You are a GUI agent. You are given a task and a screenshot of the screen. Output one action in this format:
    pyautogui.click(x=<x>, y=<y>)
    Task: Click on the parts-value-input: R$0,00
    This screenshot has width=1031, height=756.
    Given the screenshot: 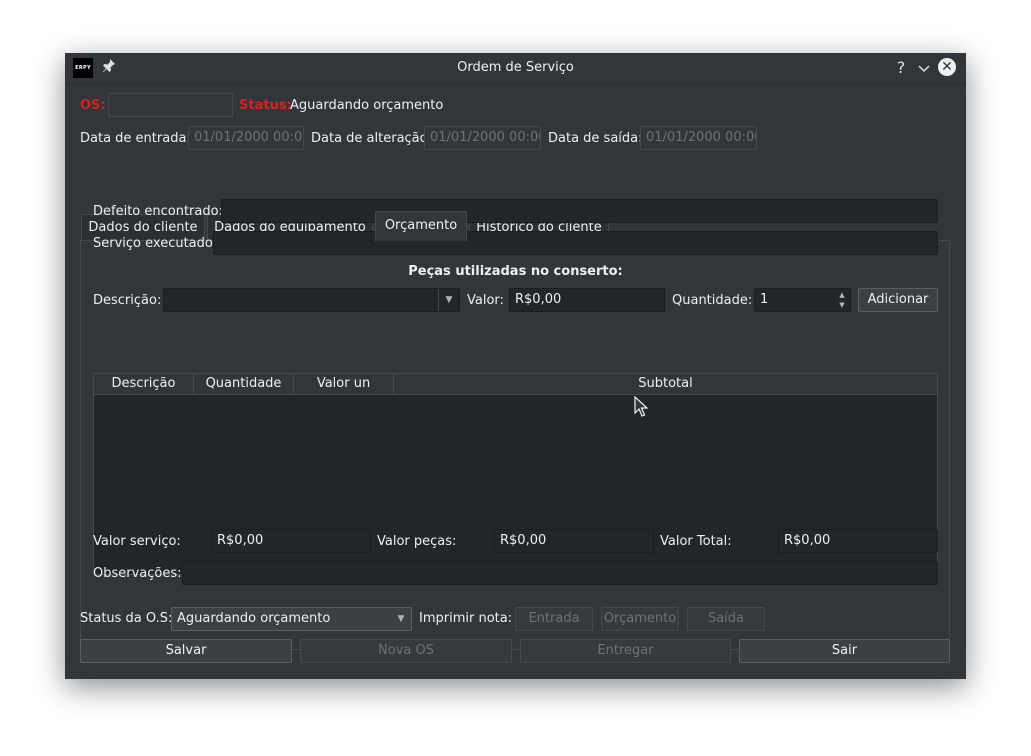 What is the action you would take?
    pyautogui.click(x=574, y=541)
    